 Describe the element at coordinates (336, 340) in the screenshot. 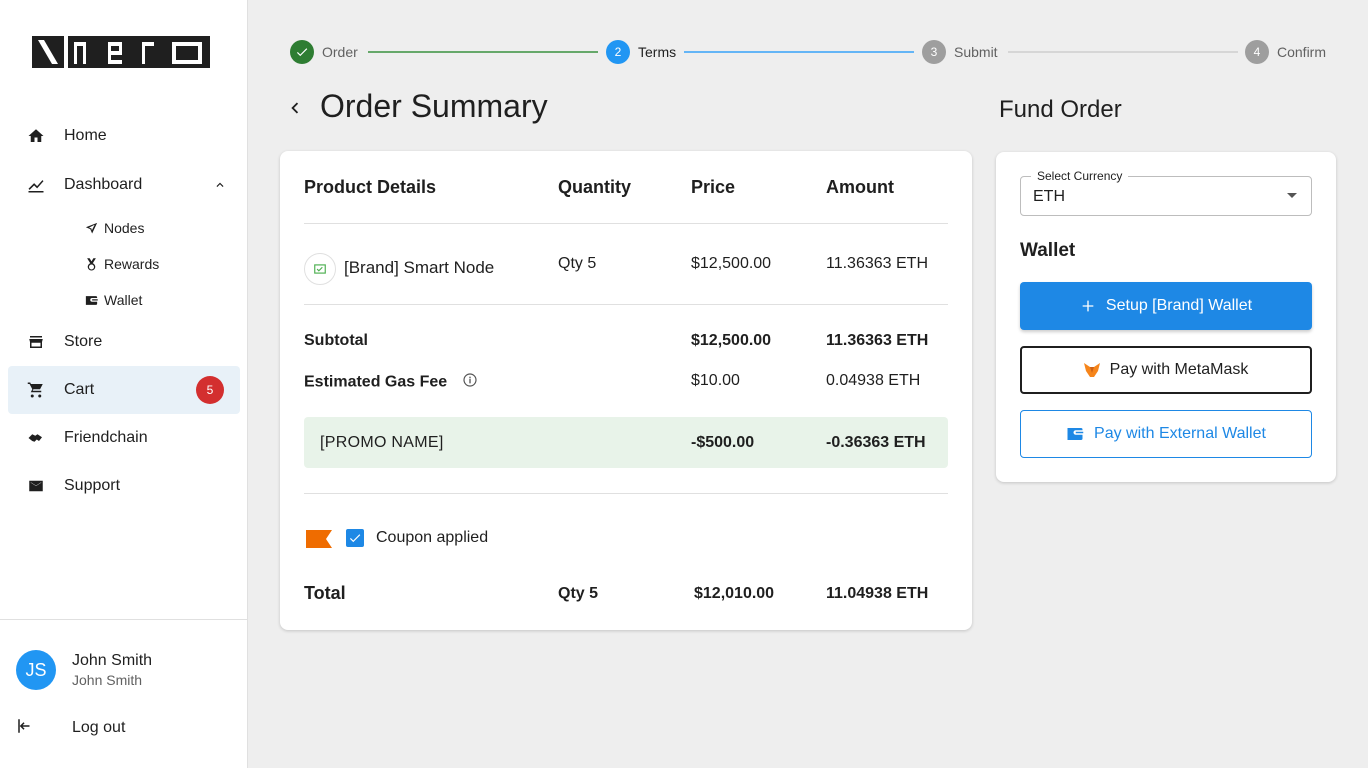

I see `subtotal-label: Subtotal` at that location.